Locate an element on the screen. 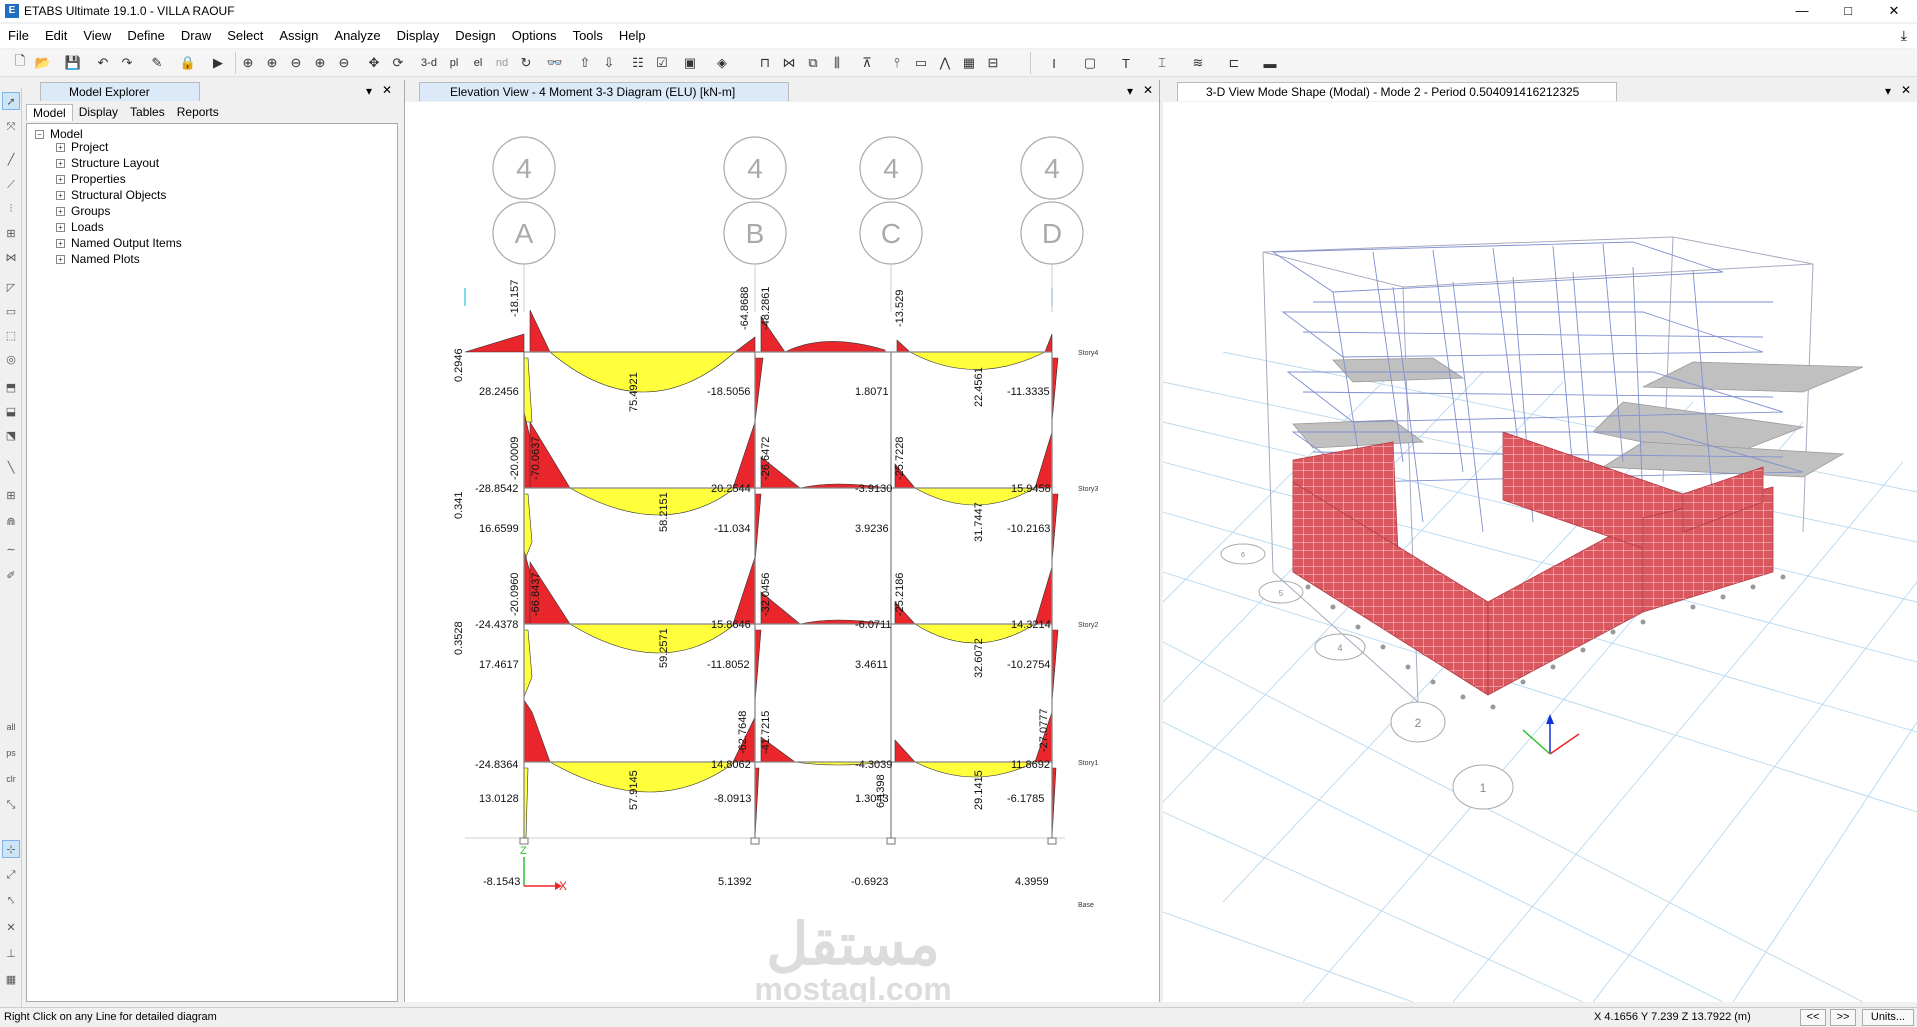 The image size is (1917, 1027). tree-item-structural-objects: + Structural Objects is located at coordinates (111, 195).